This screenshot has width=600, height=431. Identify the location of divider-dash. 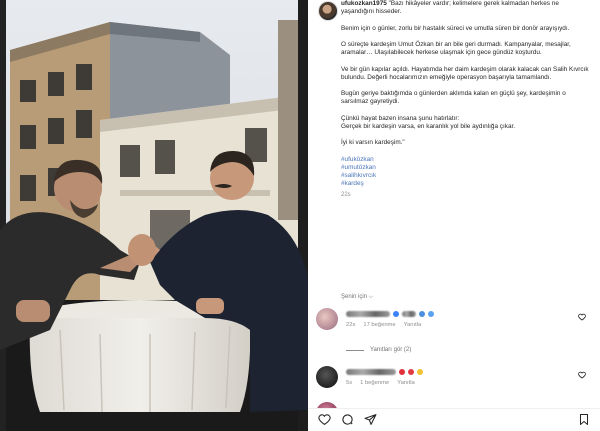
(355, 350).